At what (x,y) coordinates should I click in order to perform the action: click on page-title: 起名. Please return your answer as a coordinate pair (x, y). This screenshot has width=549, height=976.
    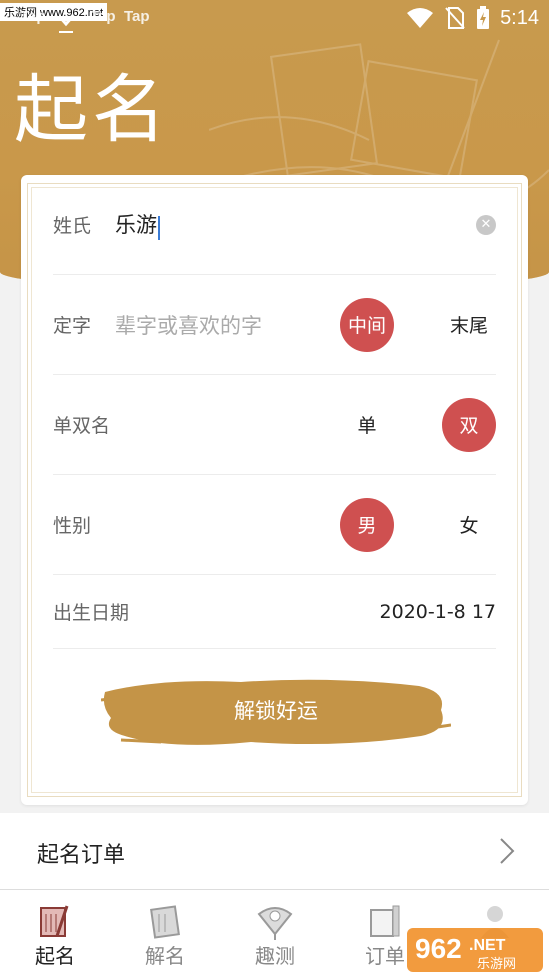
    Looking at the image, I should click on (92, 110).